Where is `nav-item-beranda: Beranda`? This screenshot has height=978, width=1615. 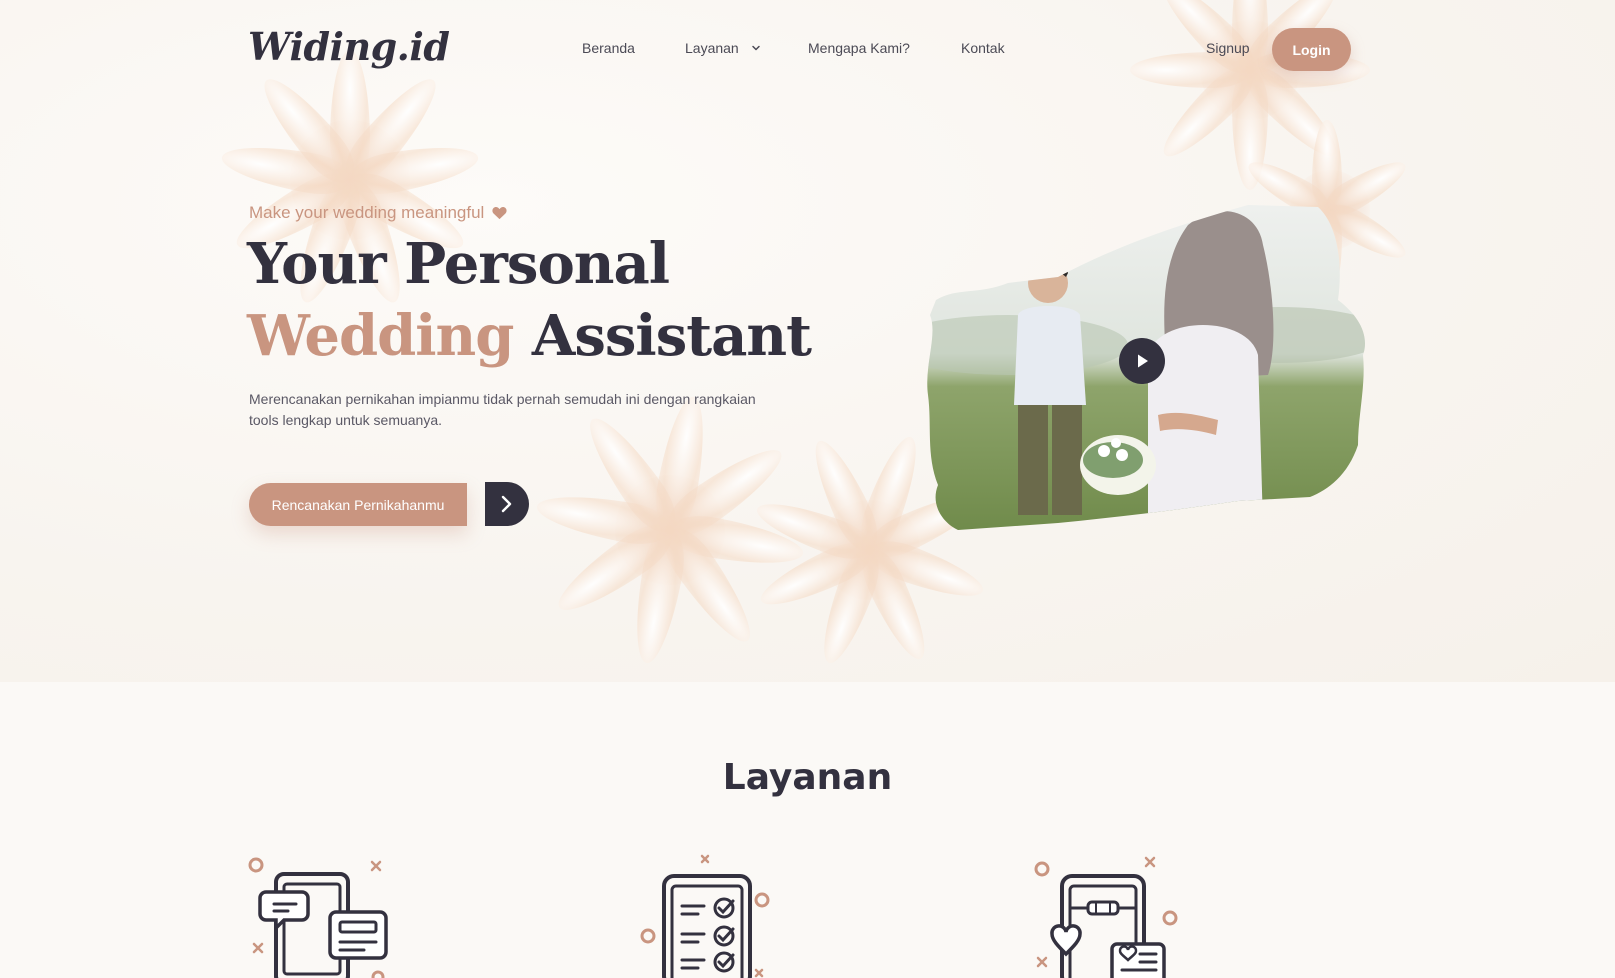 nav-item-beranda: Beranda is located at coordinates (608, 48).